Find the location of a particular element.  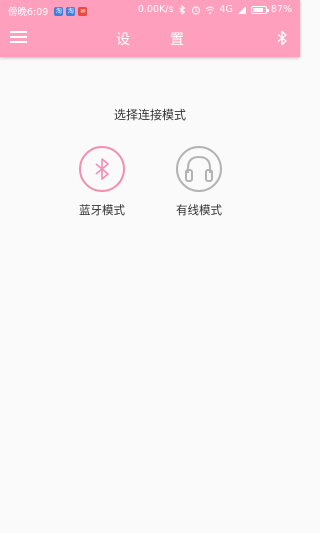

battery-icon is located at coordinates (259, 9).